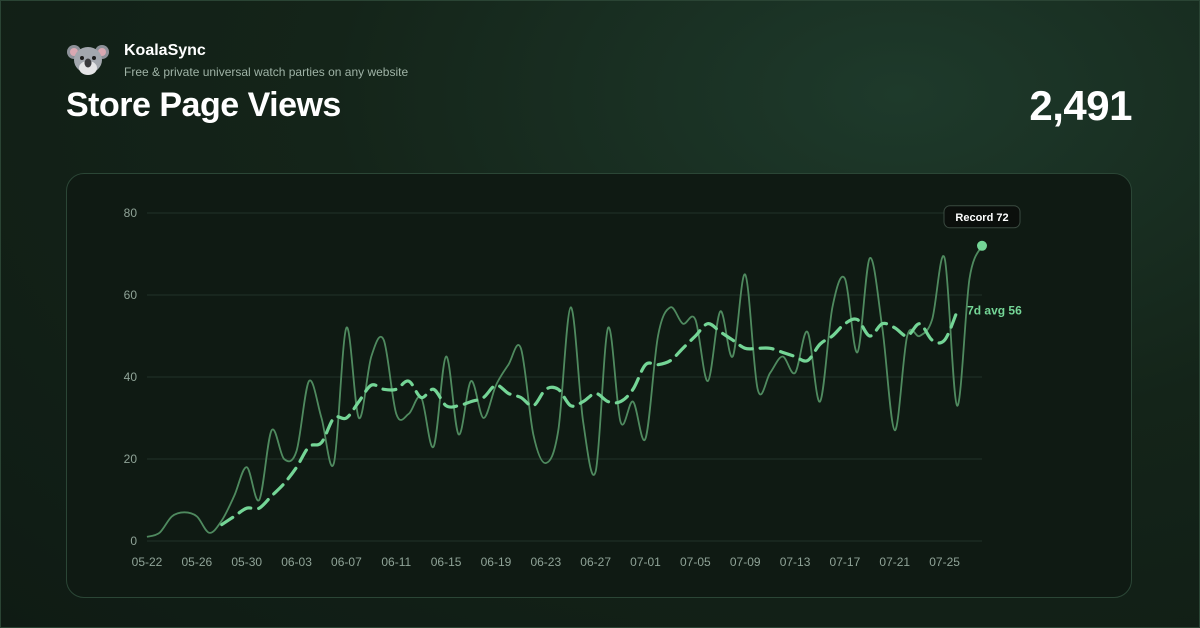 The image size is (1200, 628). I want to click on x-tick-label: 07-09, so click(745, 562).